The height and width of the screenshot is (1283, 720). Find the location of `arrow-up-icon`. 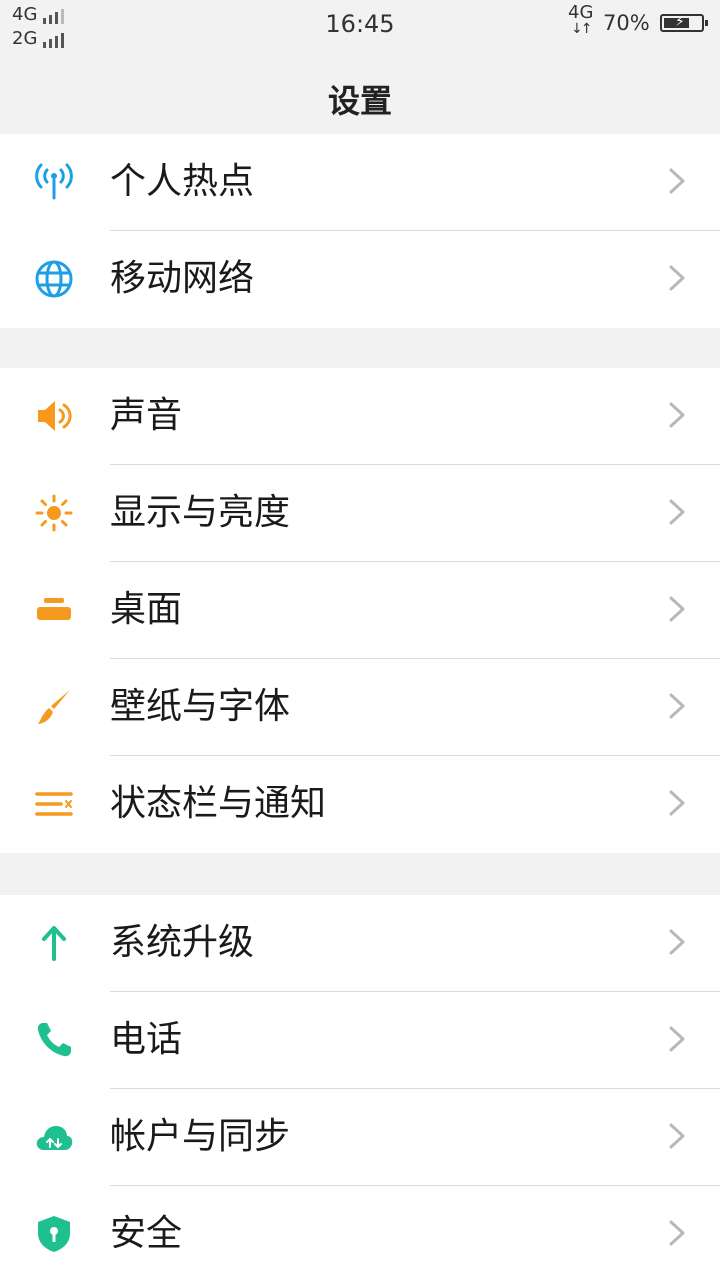

arrow-up-icon is located at coordinates (54, 943).